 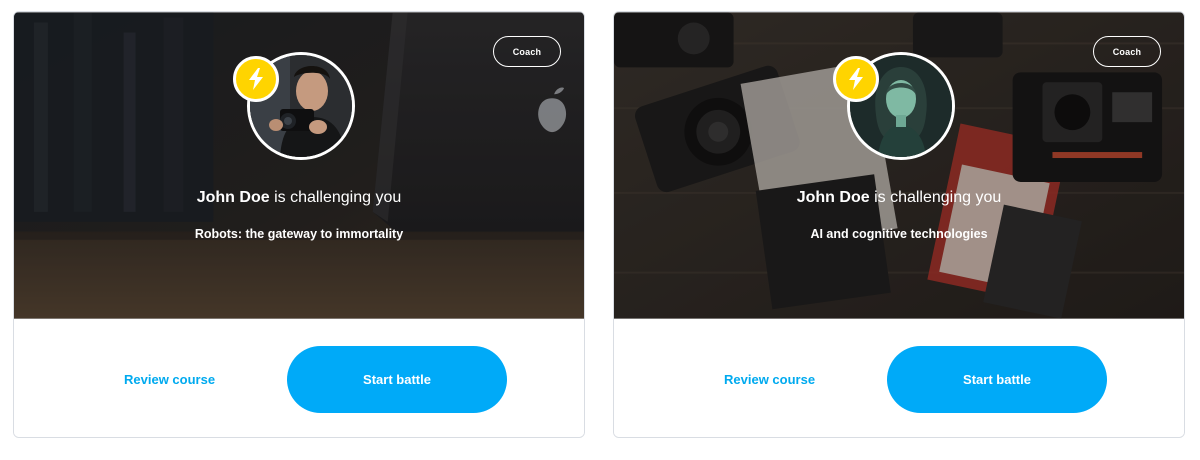 I want to click on course-title: Robots: the gateway to immortality, so click(x=299, y=234).